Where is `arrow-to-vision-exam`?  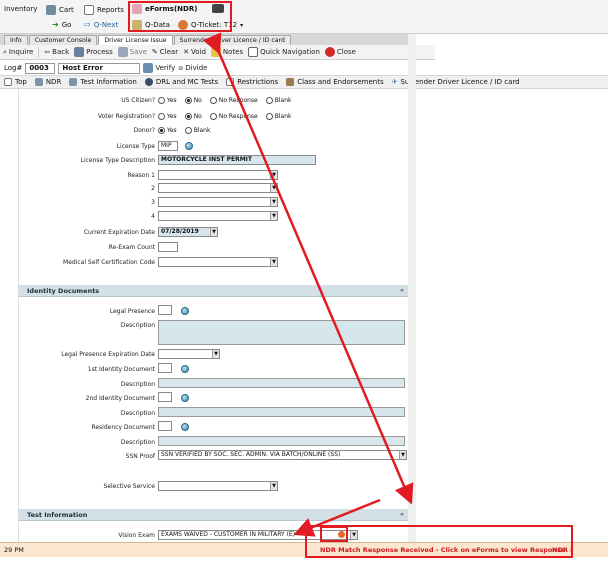
arrow-to-vision-exam is located at coordinates (337, 517).